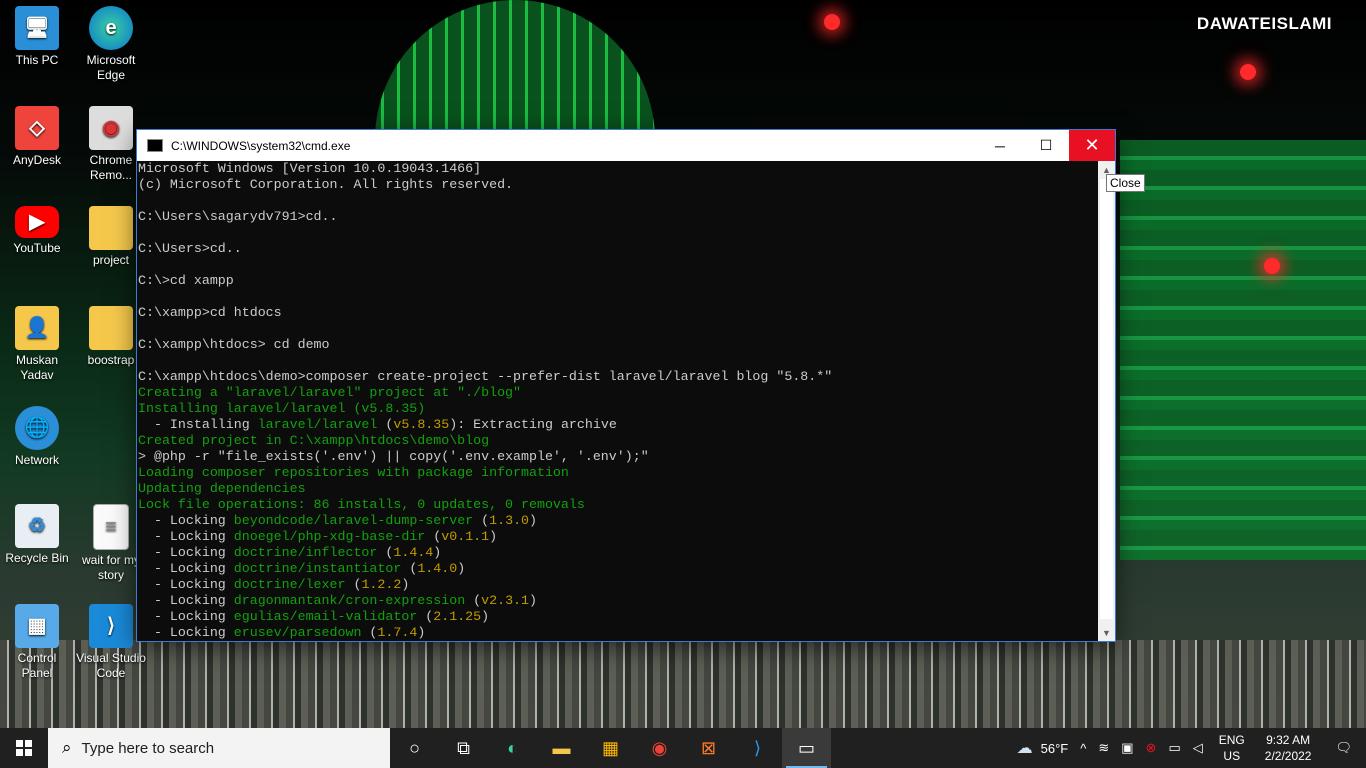  What do you see at coordinates (219, 748) in the screenshot?
I see `taskbar-search-box: ⌕ Type here to search` at bounding box center [219, 748].